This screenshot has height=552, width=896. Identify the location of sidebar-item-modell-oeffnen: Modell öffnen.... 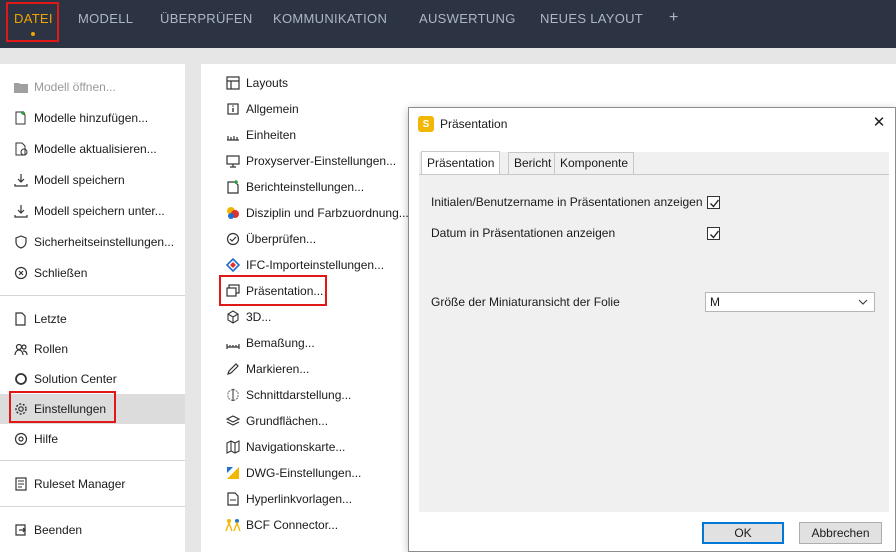
(92, 87).